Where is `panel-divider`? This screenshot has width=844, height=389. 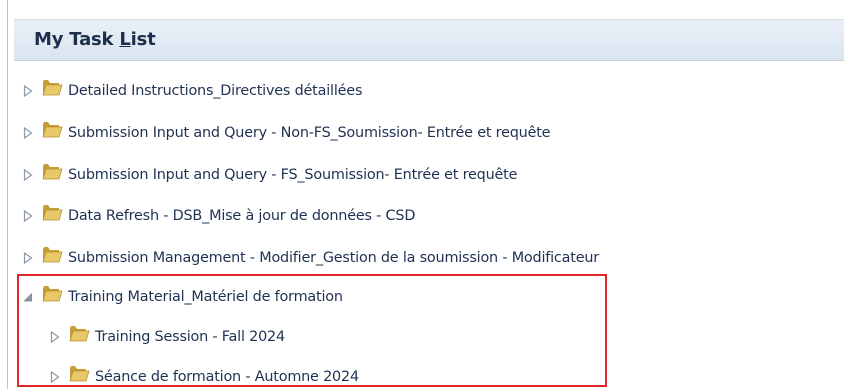 panel-divider is located at coordinates (7, 194).